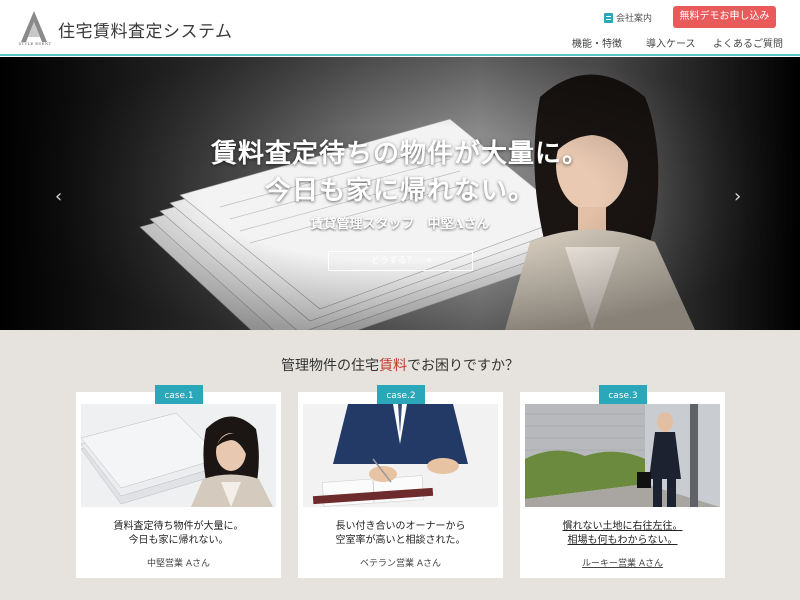 The width and height of the screenshot is (800, 600). Describe the element at coordinates (622, 526) in the screenshot. I see `case-3-line1: 慣れない土地に右往左往。` at that location.